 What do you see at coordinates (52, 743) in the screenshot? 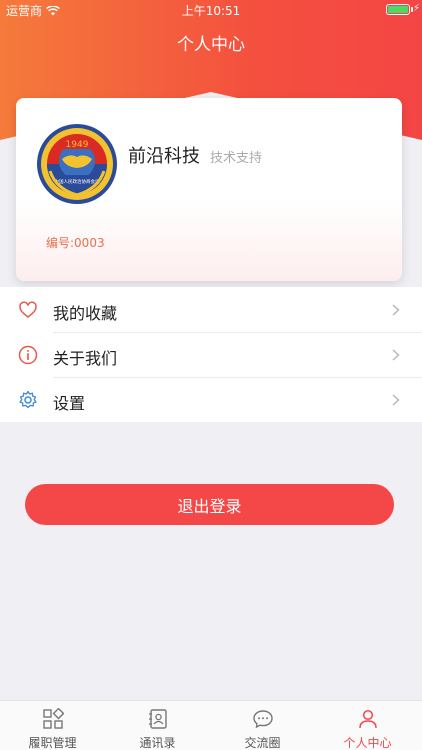
I see `tab-label: 履职管理` at bounding box center [52, 743].